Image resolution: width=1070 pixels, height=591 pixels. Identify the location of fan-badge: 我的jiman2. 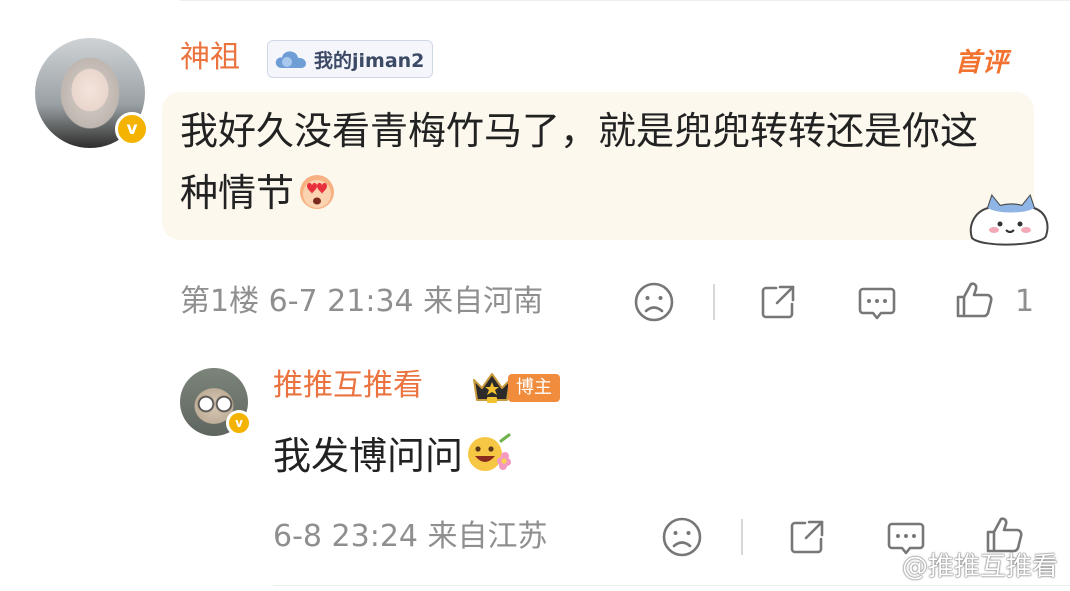
(350, 59).